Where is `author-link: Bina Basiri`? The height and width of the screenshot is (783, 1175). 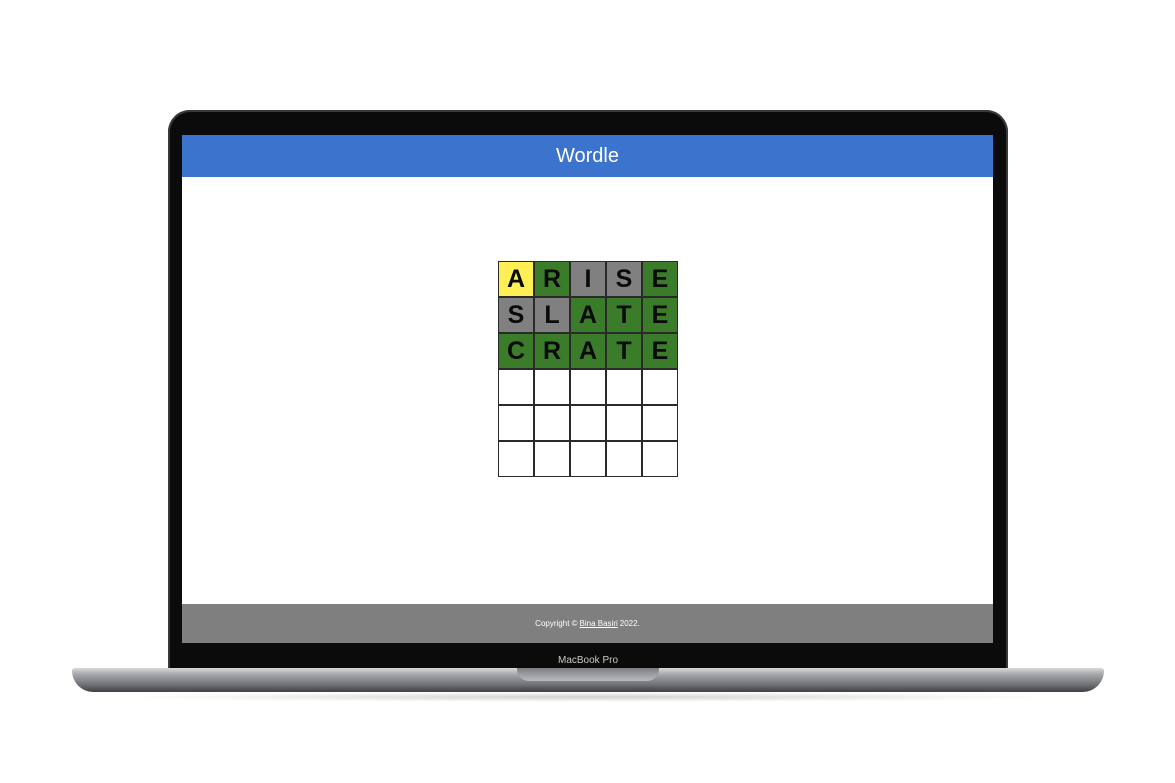
author-link: Bina Basiri is located at coordinates (599, 623).